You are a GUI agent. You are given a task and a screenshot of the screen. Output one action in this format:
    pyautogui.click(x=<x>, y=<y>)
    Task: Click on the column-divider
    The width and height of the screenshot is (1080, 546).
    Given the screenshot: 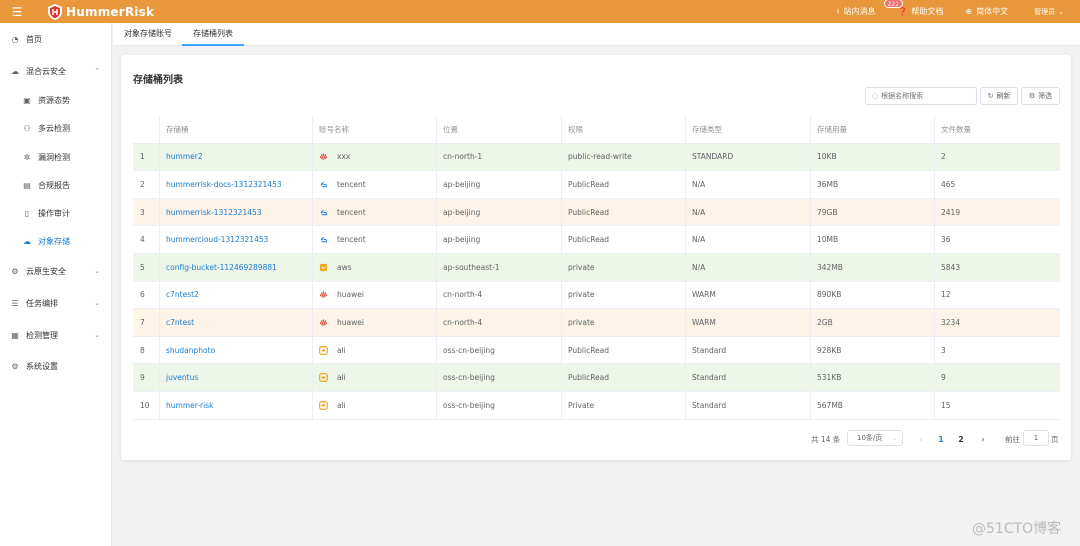 What is the action you would take?
    pyautogui.click(x=934, y=268)
    